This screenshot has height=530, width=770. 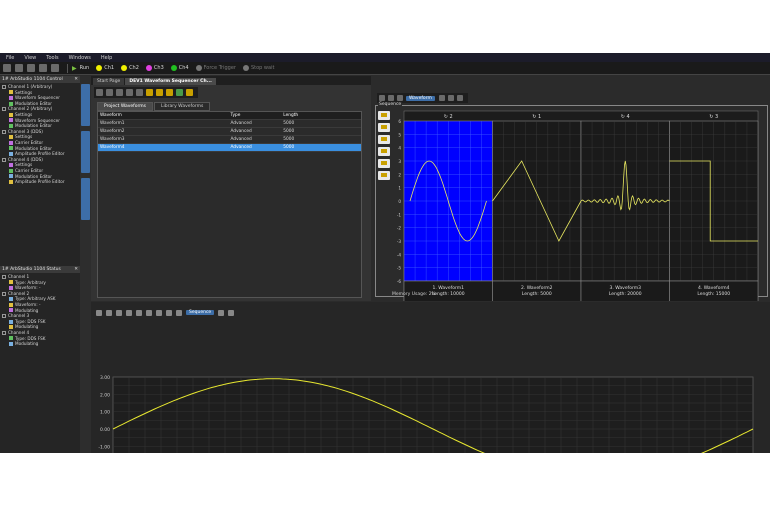 I want to click on menu-view: View, so click(x=30, y=58).